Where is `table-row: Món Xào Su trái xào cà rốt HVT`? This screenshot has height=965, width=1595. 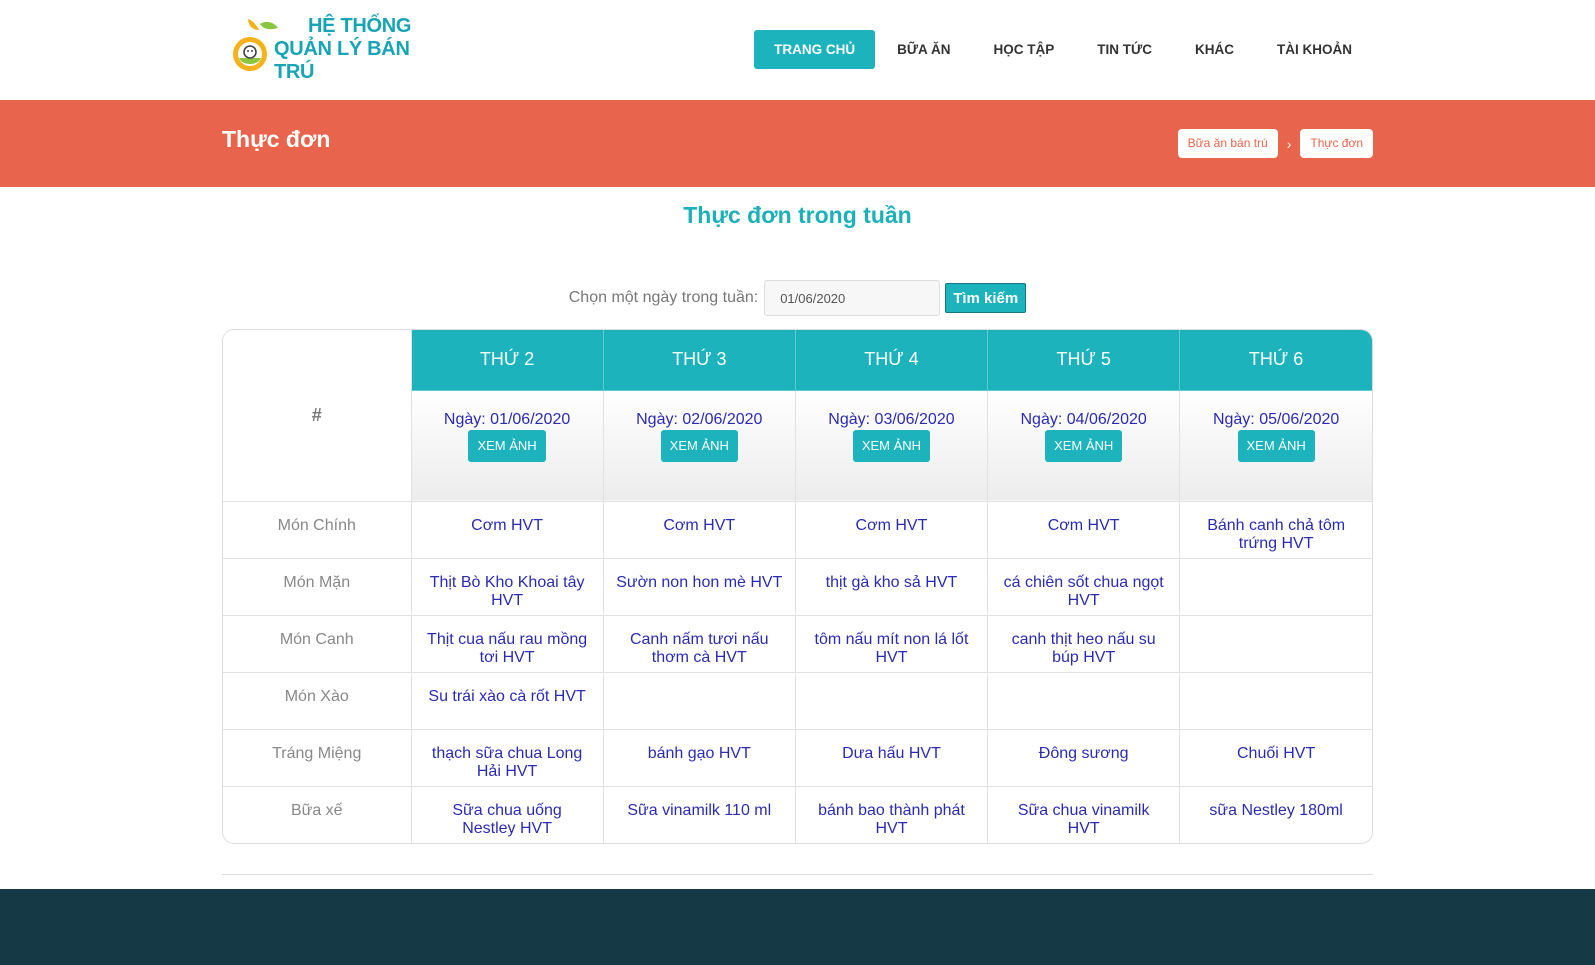
table-row: Món Xào Su trái xào cà rốt HVT is located at coordinates (797, 700).